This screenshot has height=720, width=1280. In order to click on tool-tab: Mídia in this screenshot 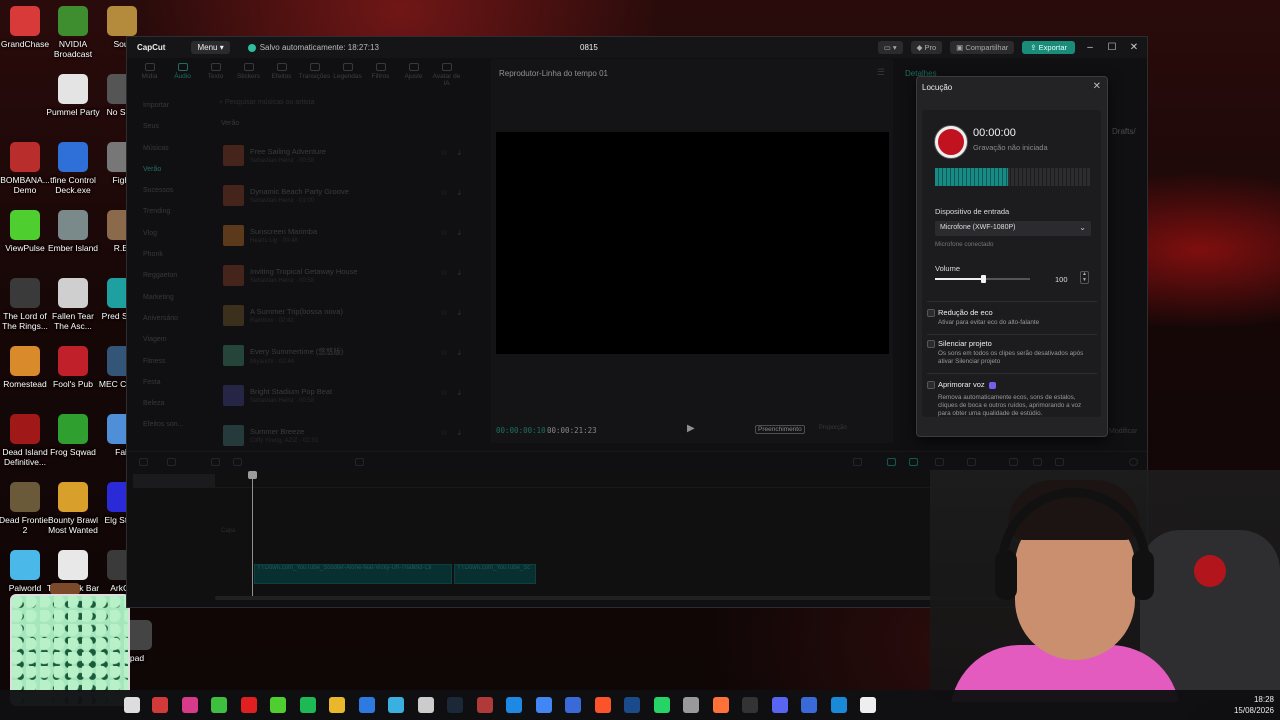, I will do `click(149, 73)`.